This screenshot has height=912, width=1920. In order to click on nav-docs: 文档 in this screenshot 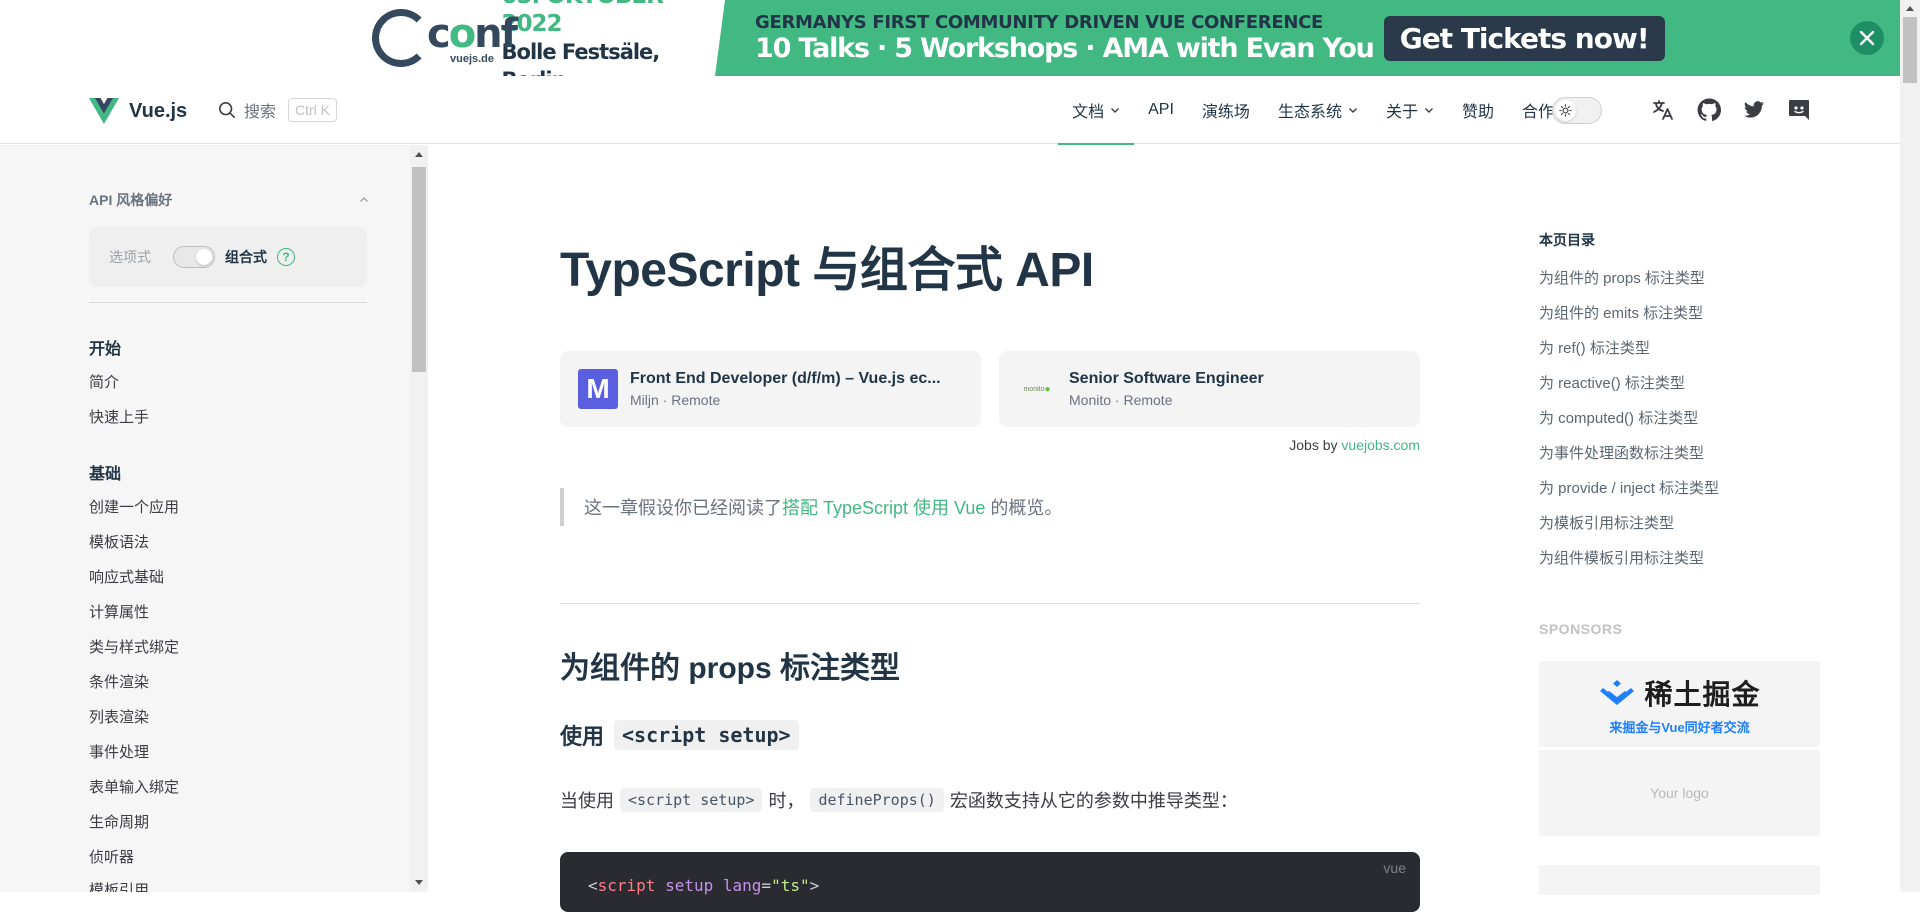, I will do `click(1096, 110)`.